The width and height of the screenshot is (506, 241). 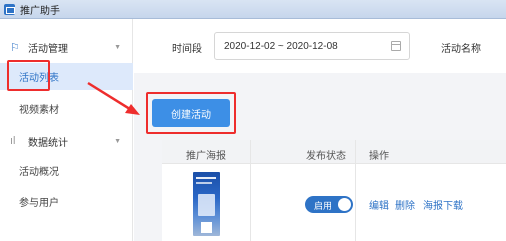 What do you see at coordinates (113, 98) in the screenshot?
I see `guide-arrow` at bounding box center [113, 98].